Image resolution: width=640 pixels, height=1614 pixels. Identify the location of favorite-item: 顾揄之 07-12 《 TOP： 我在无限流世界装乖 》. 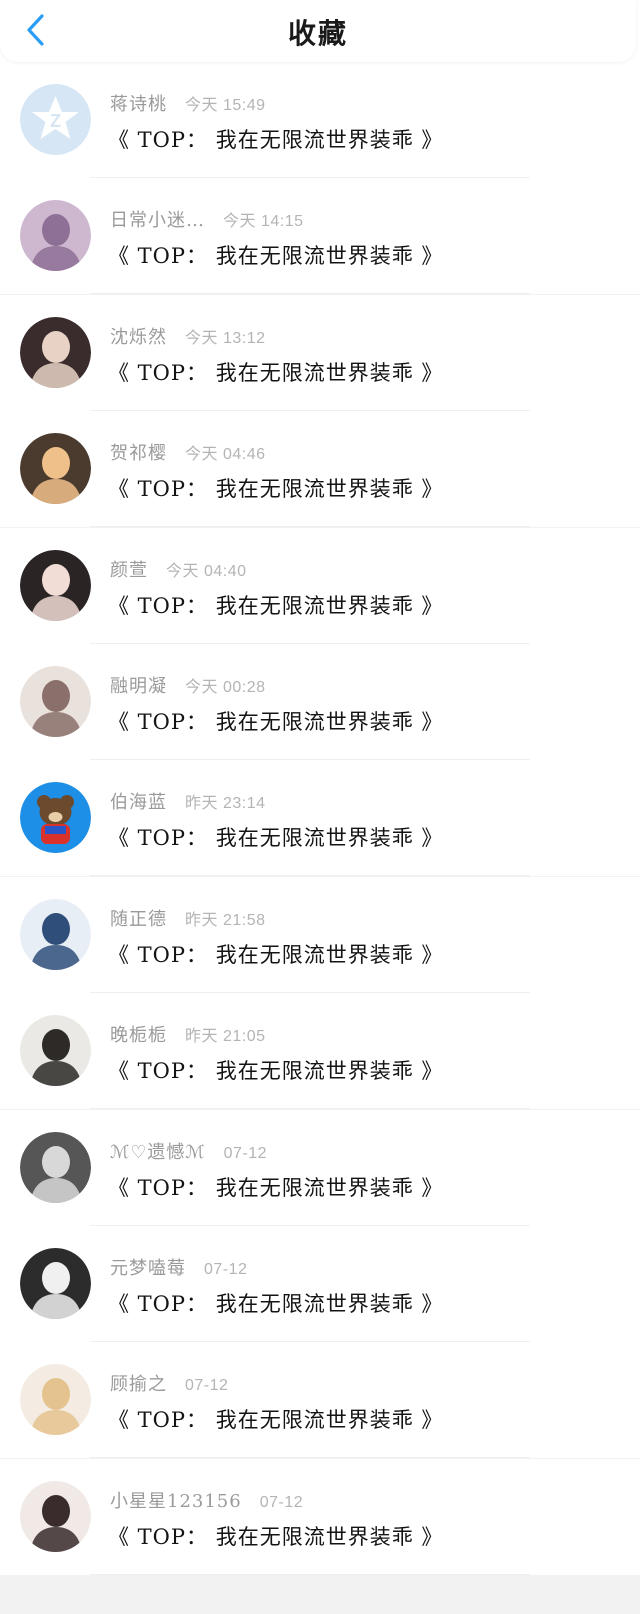
(320, 1400).